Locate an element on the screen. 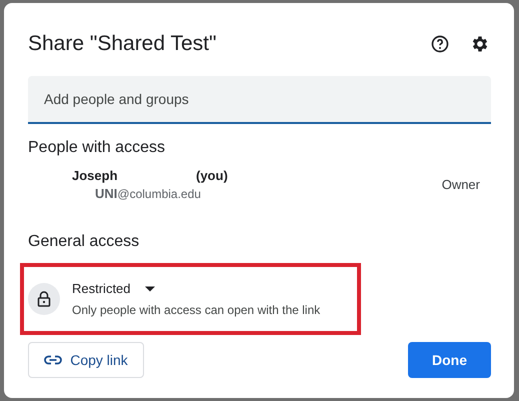 This screenshot has height=401, width=519. access-description: Only people with access can open with the link is located at coordinates (196, 310).